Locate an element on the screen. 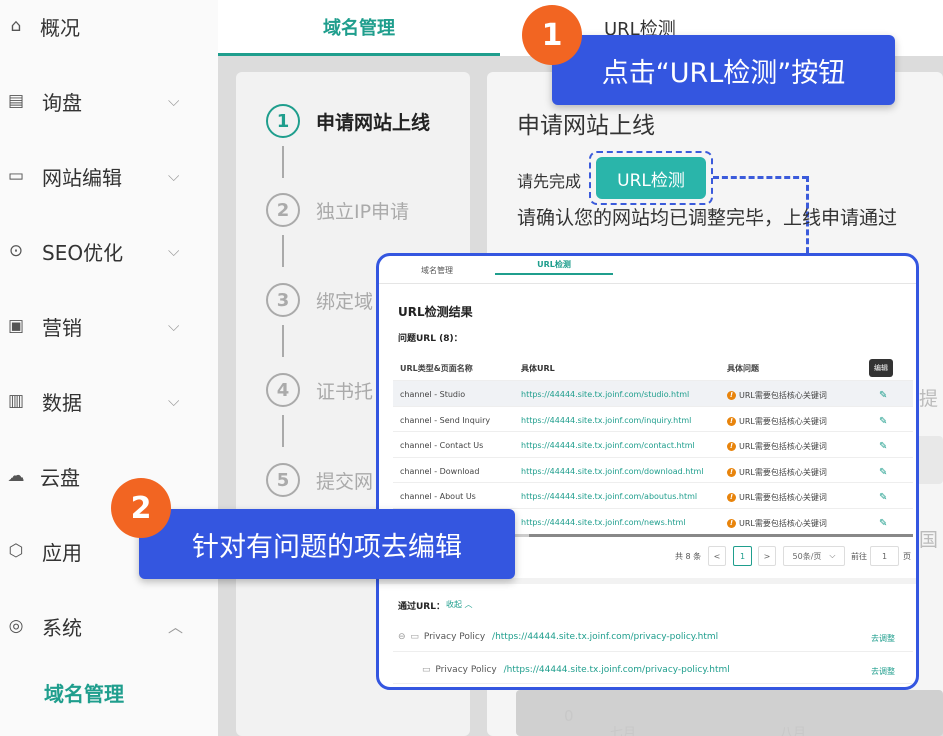 This screenshot has width=943, height=736. cloud-icon: ☁ is located at coordinates (16, 476).